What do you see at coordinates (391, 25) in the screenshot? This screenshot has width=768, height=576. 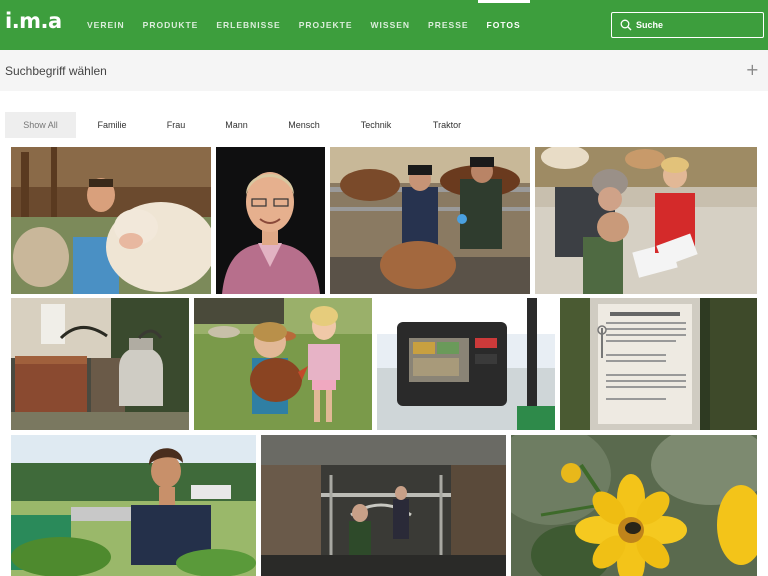 I see `nav-item-wissen: WISSEN` at bounding box center [391, 25].